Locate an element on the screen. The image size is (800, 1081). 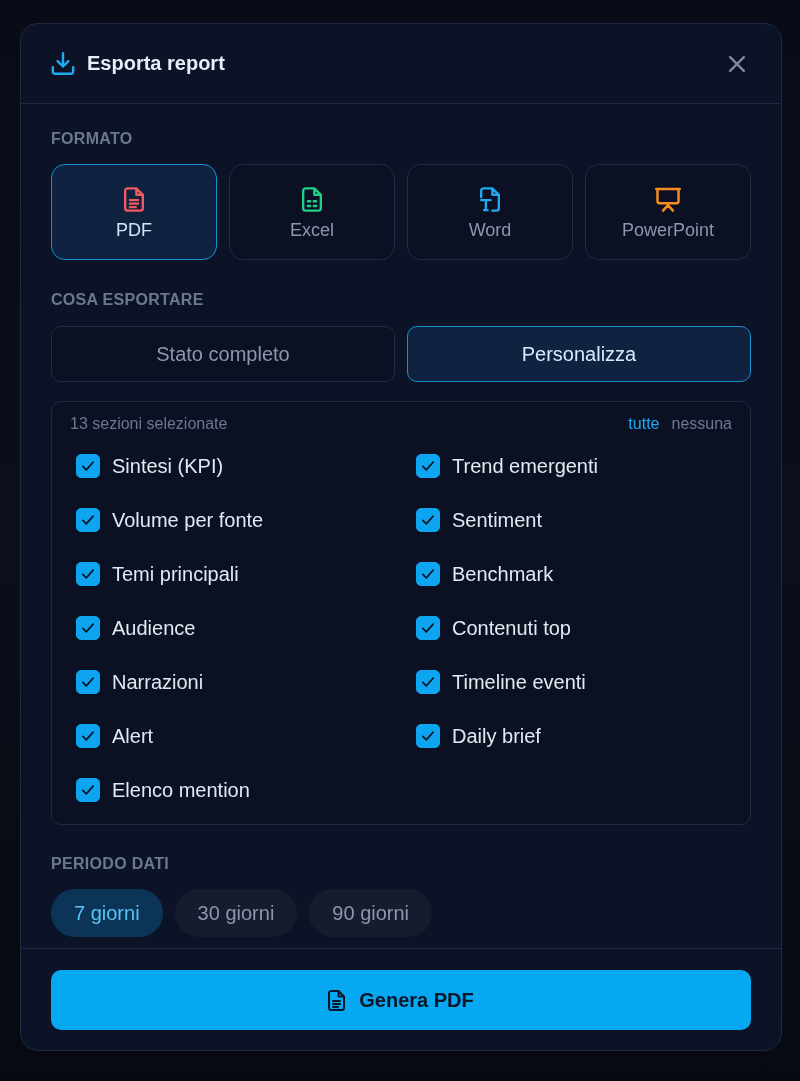
section-label: COSA ESPORTARE is located at coordinates (128, 300).